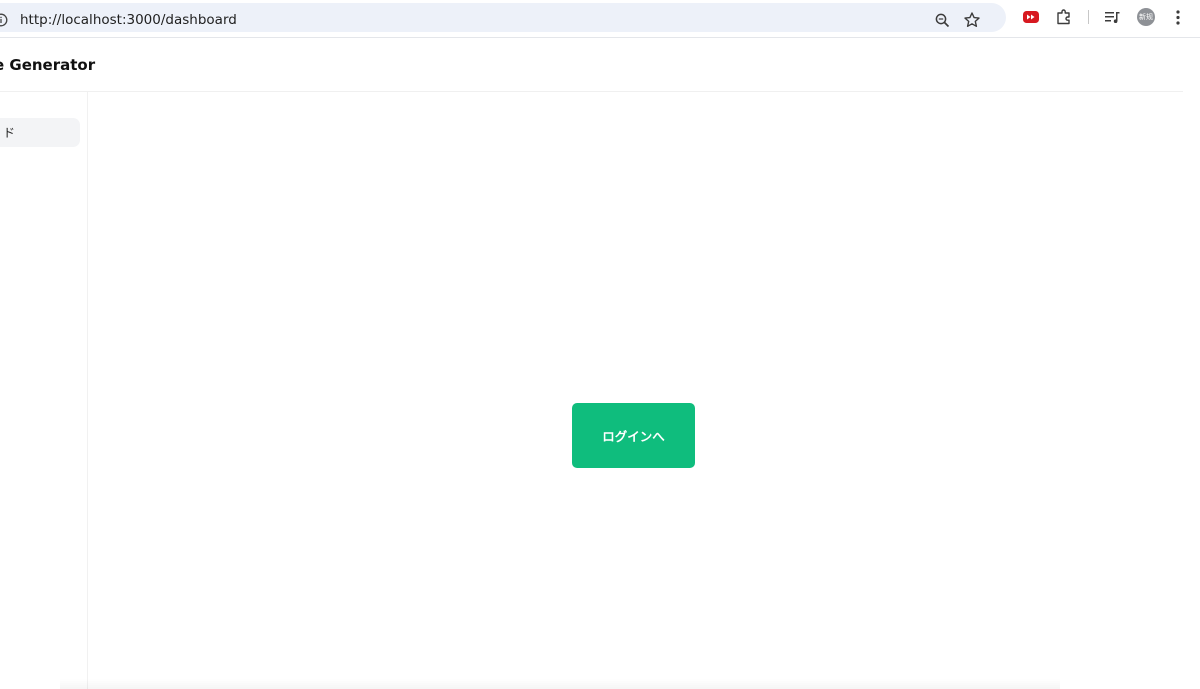 This screenshot has height=689, width=1200. What do you see at coordinates (44, 390) in the screenshot?
I see `sidebar: ド` at bounding box center [44, 390].